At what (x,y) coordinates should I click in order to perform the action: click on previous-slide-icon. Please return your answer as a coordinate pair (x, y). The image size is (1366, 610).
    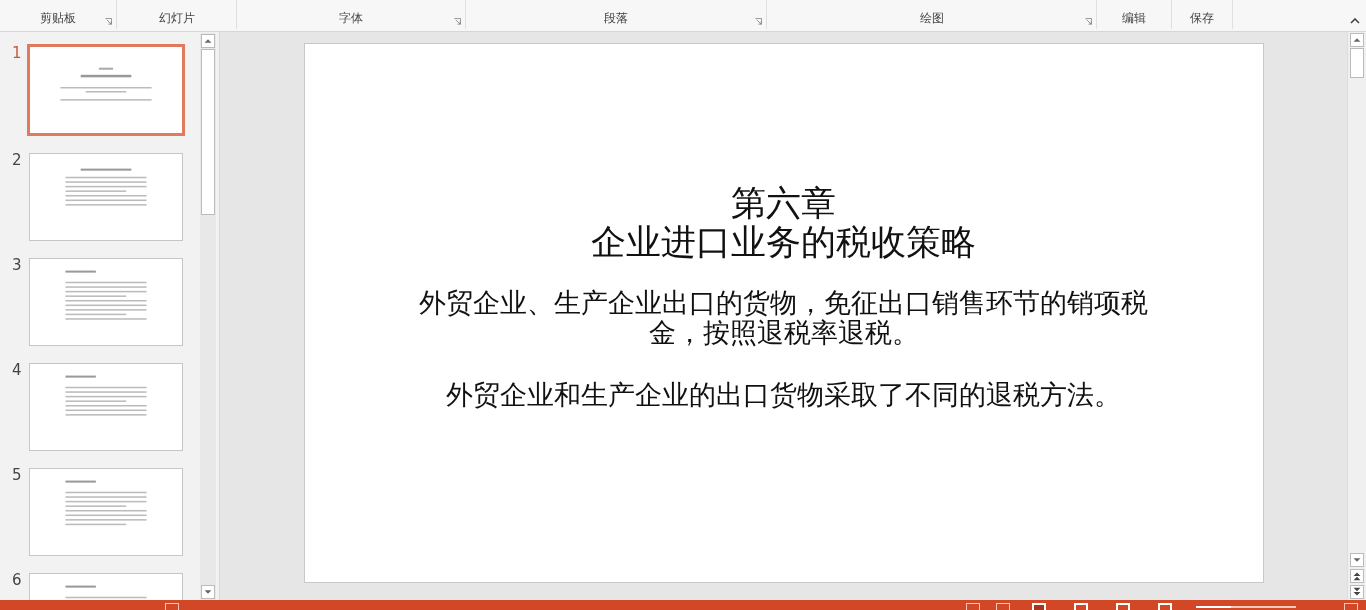
    Looking at the image, I should click on (1357, 576).